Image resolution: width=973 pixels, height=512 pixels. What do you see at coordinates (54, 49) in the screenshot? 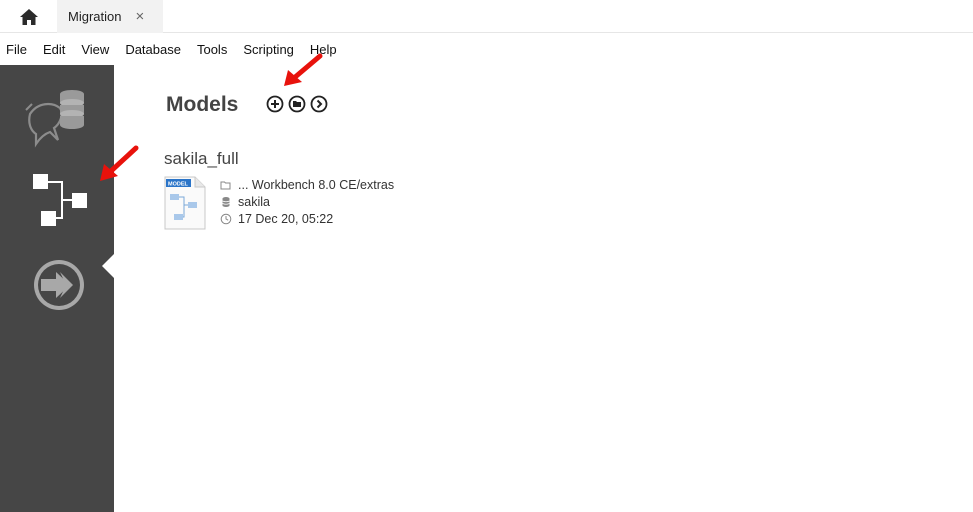
I see `menu-edit: Edit` at bounding box center [54, 49].